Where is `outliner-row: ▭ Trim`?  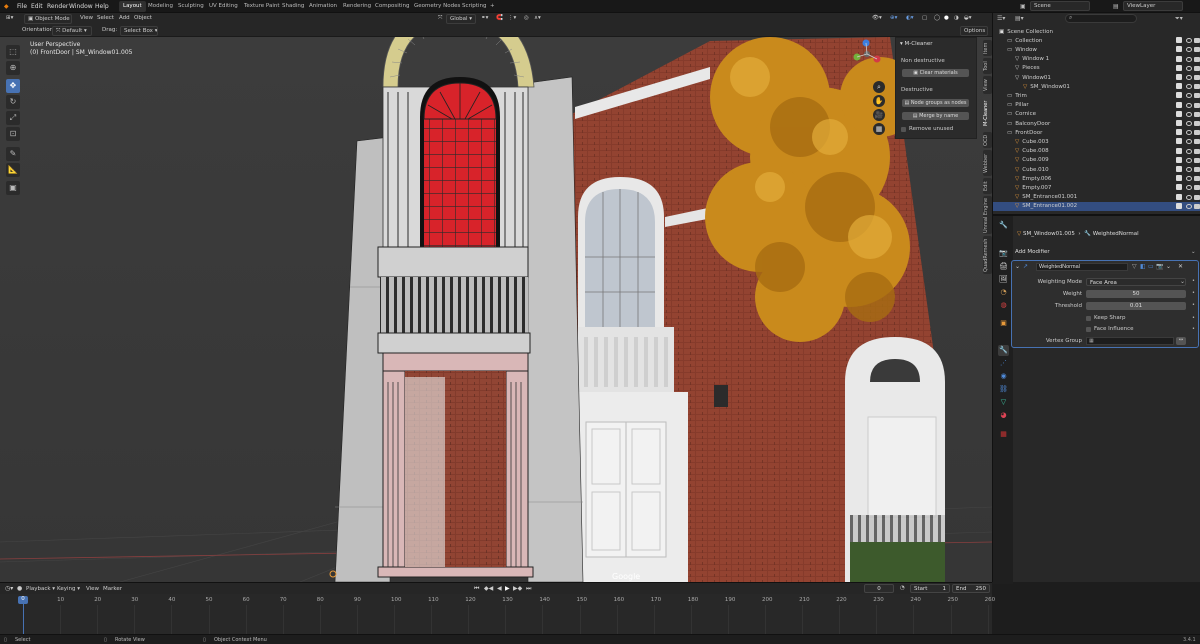 outliner-row: ▭ Trim is located at coordinates (1096, 95).